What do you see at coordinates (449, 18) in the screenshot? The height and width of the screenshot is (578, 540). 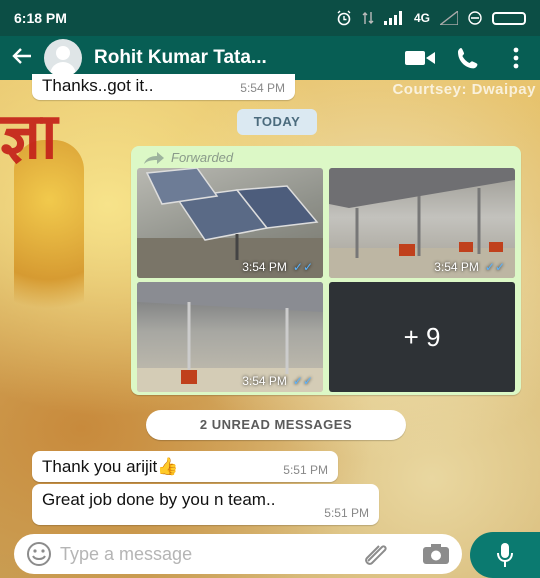 I see `signal-empty-icon` at bounding box center [449, 18].